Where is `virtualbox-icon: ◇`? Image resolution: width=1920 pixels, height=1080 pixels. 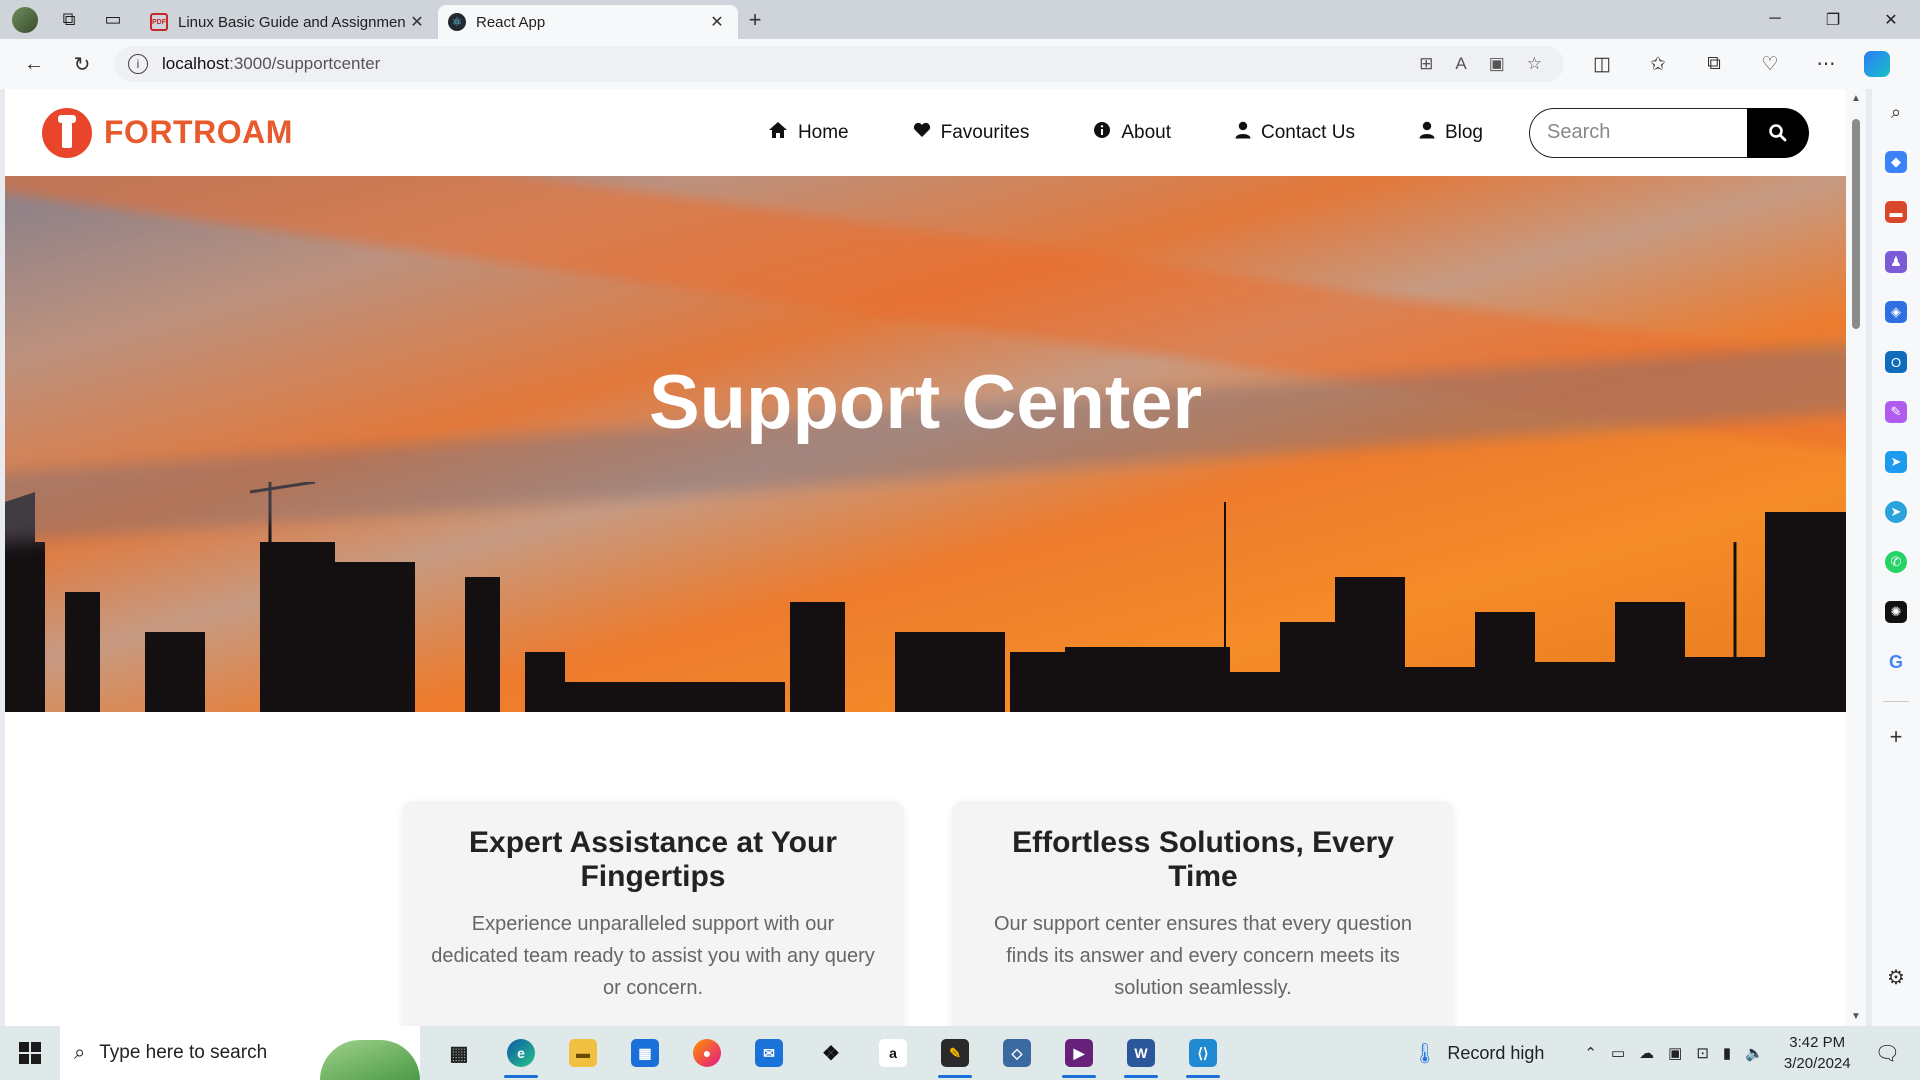
virtualbox-icon: ◇ is located at coordinates (1017, 1053).